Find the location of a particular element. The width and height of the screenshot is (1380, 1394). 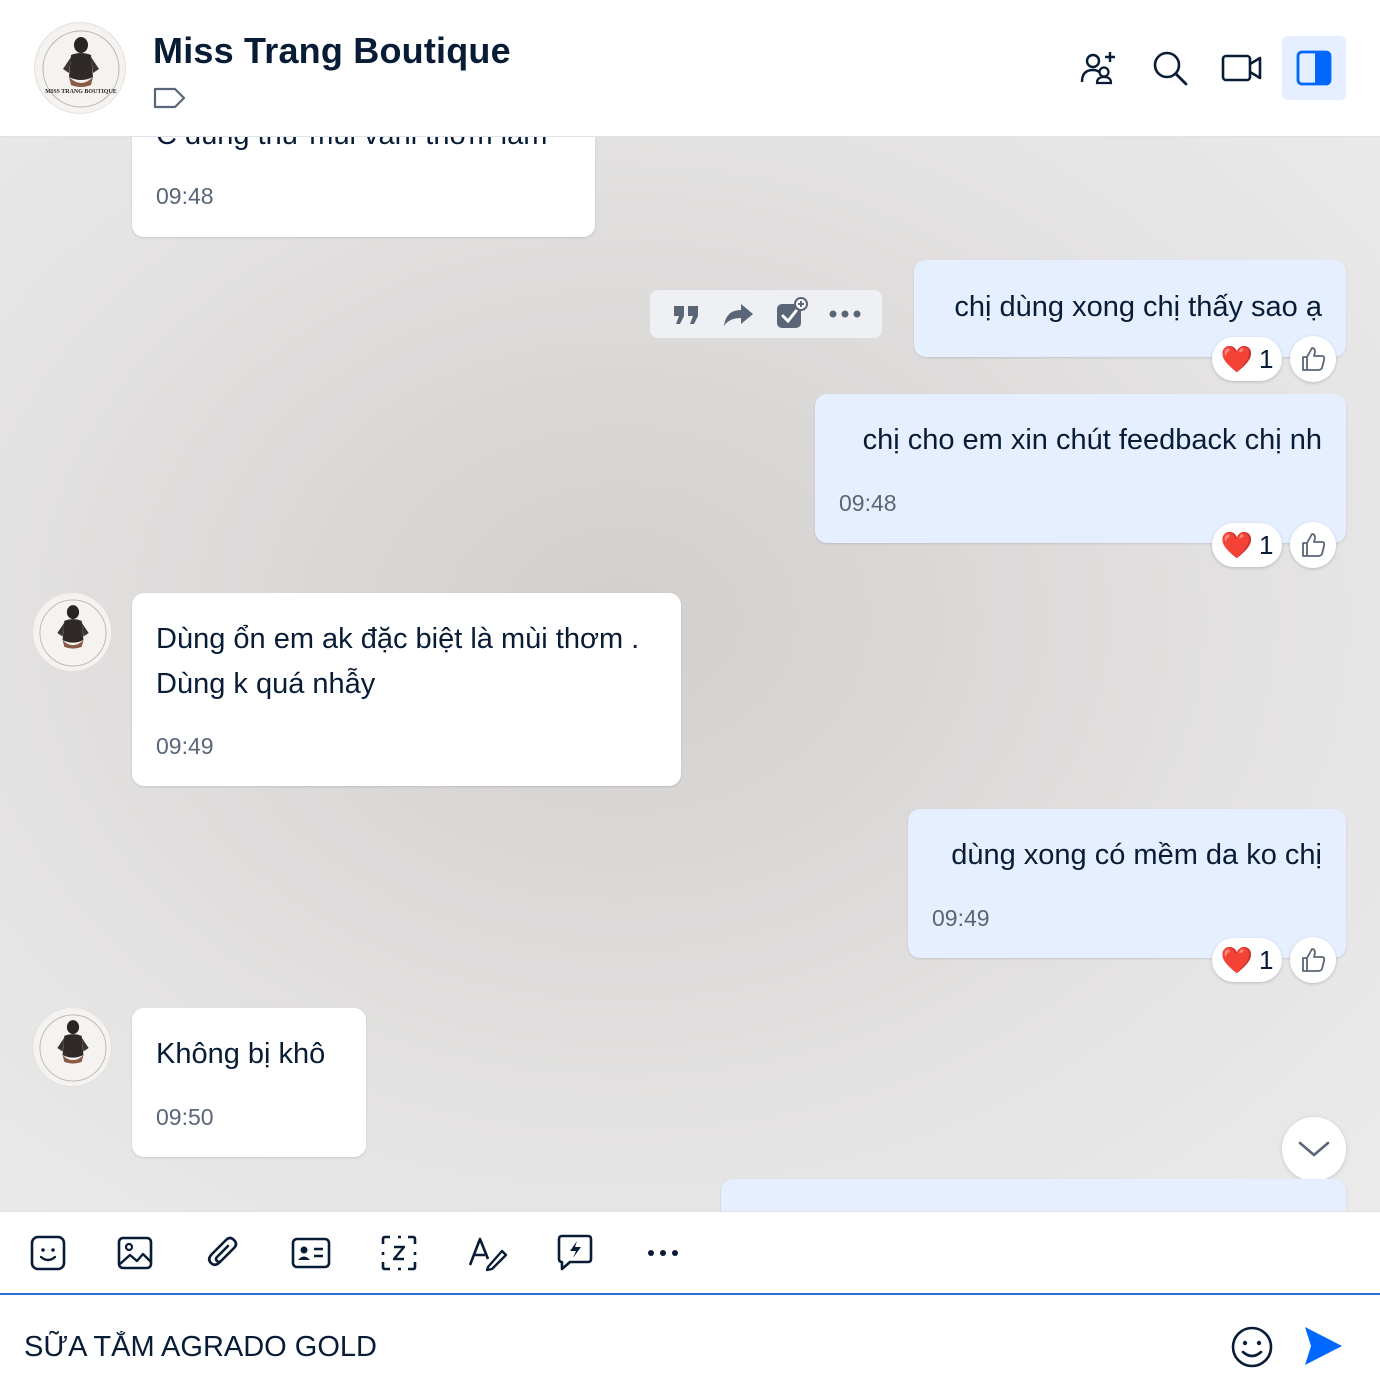

message-bubble: C dùng thử mùi vani thơm lắm 09:48 is located at coordinates (363, 187).